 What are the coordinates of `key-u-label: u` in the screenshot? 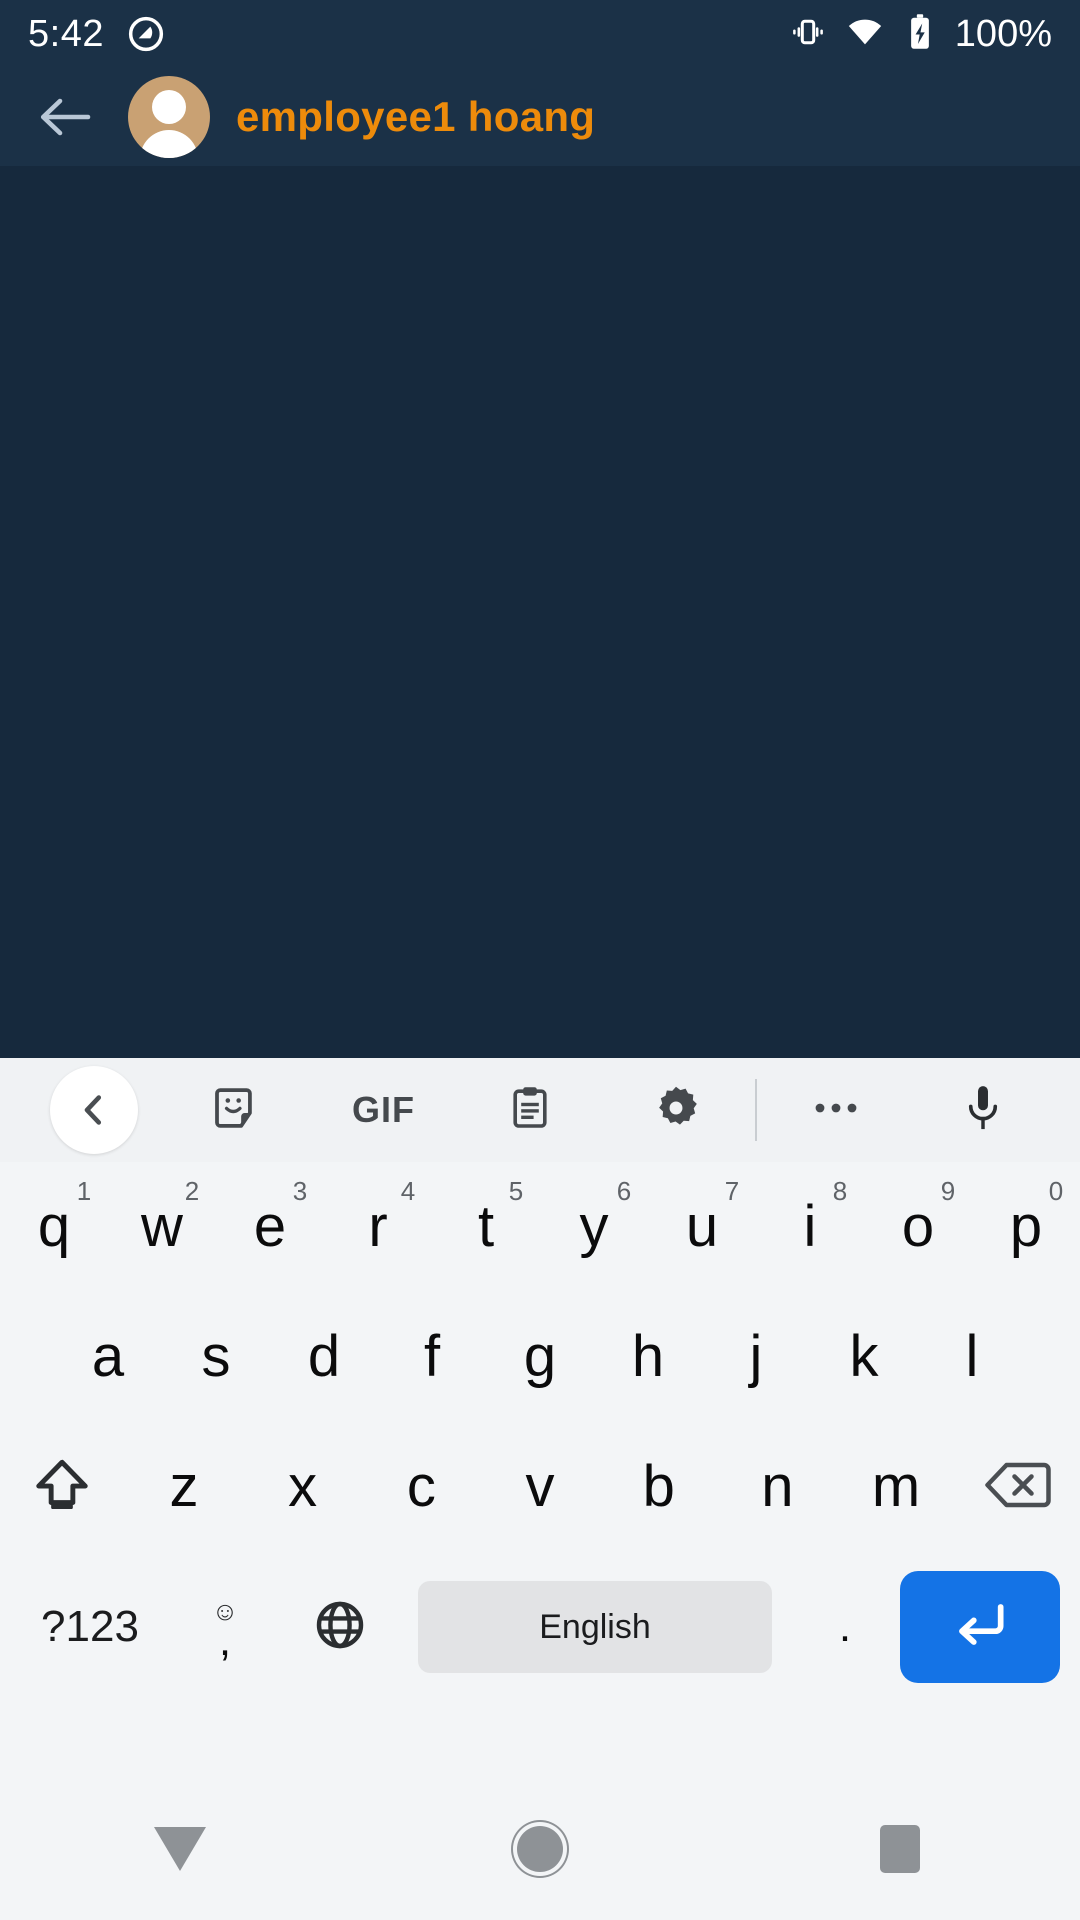 It's located at (702, 1226).